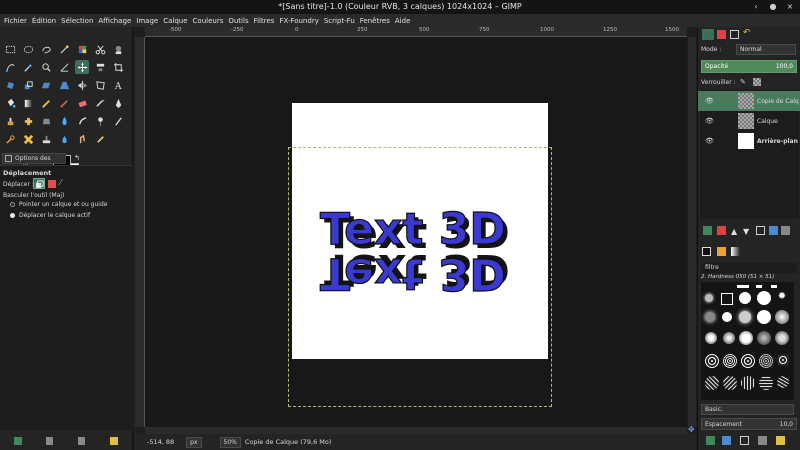  I want to click on spacing-slider: Espacement 10,0, so click(749, 424).